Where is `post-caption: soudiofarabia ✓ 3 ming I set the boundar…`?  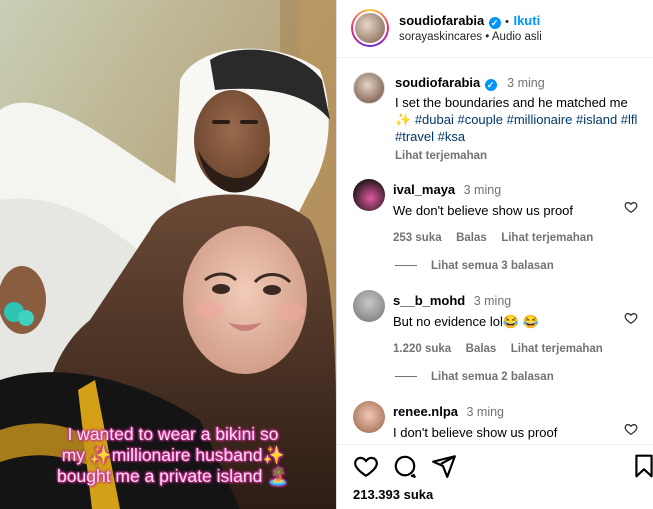
post-caption: soudiofarabia ✓ 3 ming I set the boundar… is located at coordinates (520, 118).